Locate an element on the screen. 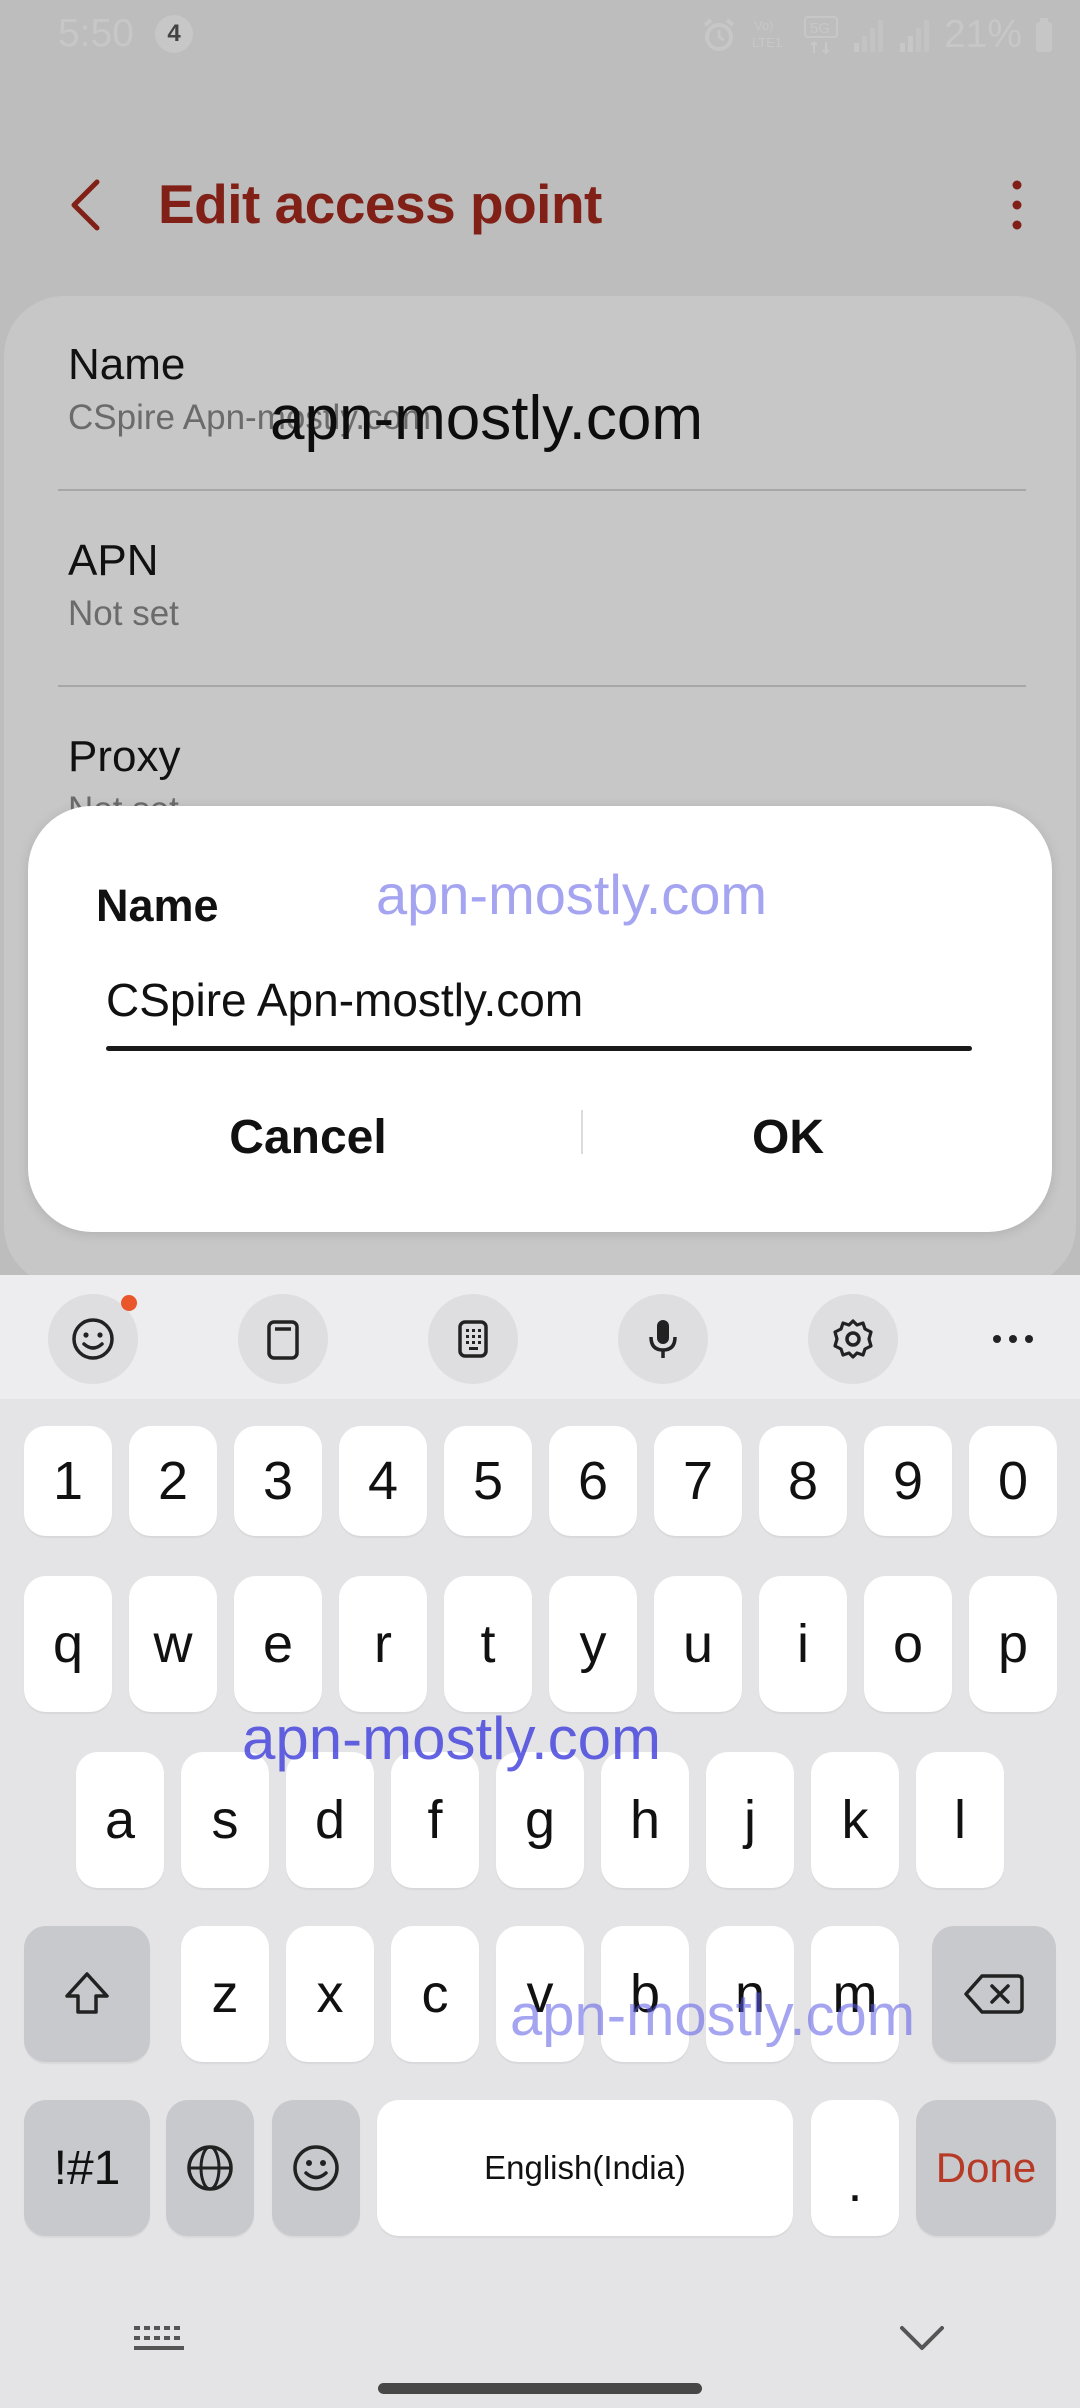 The height and width of the screenshot is (2408, 1080). shift-icon is located at coordinates (87, 1993).